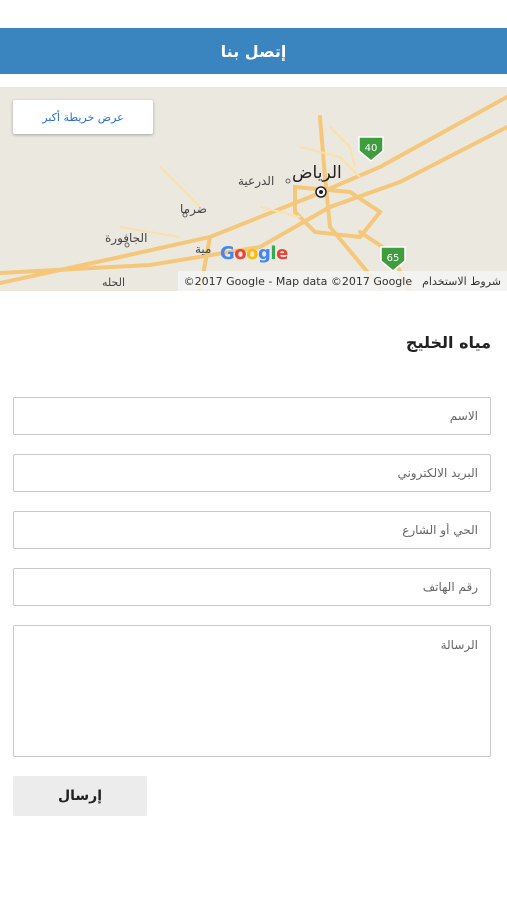 The width and height of the screenshot is (507, 900). Describe the element at coordinates (252, 416) in the screenshot. I see `name-field` at that location.